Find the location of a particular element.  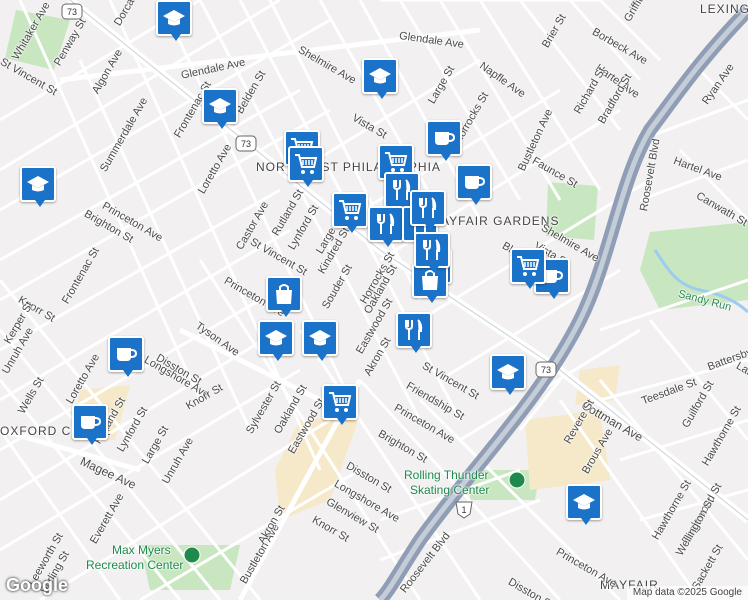

poi-label: Skating Center is located at coordinates (450, 490).